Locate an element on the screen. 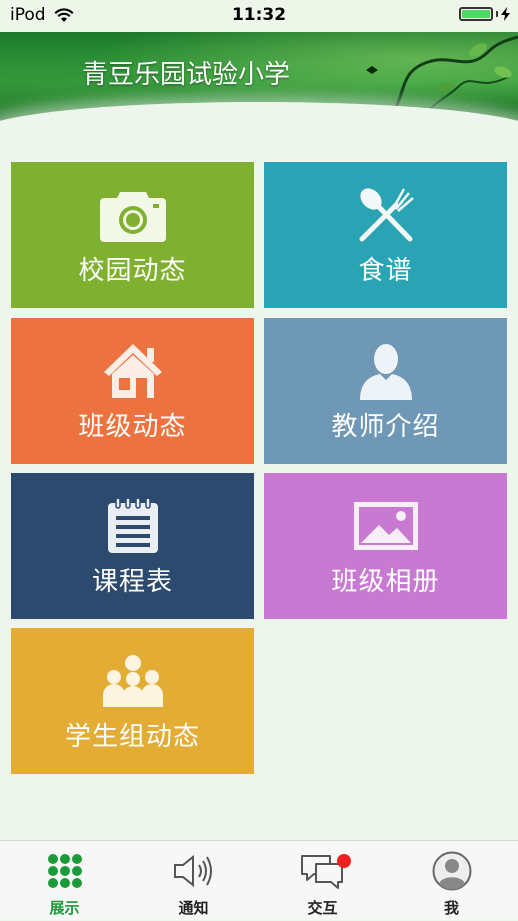 The image size is (518, 921). tile-class-album: 班级相册 is located at coordinates (385, 546).